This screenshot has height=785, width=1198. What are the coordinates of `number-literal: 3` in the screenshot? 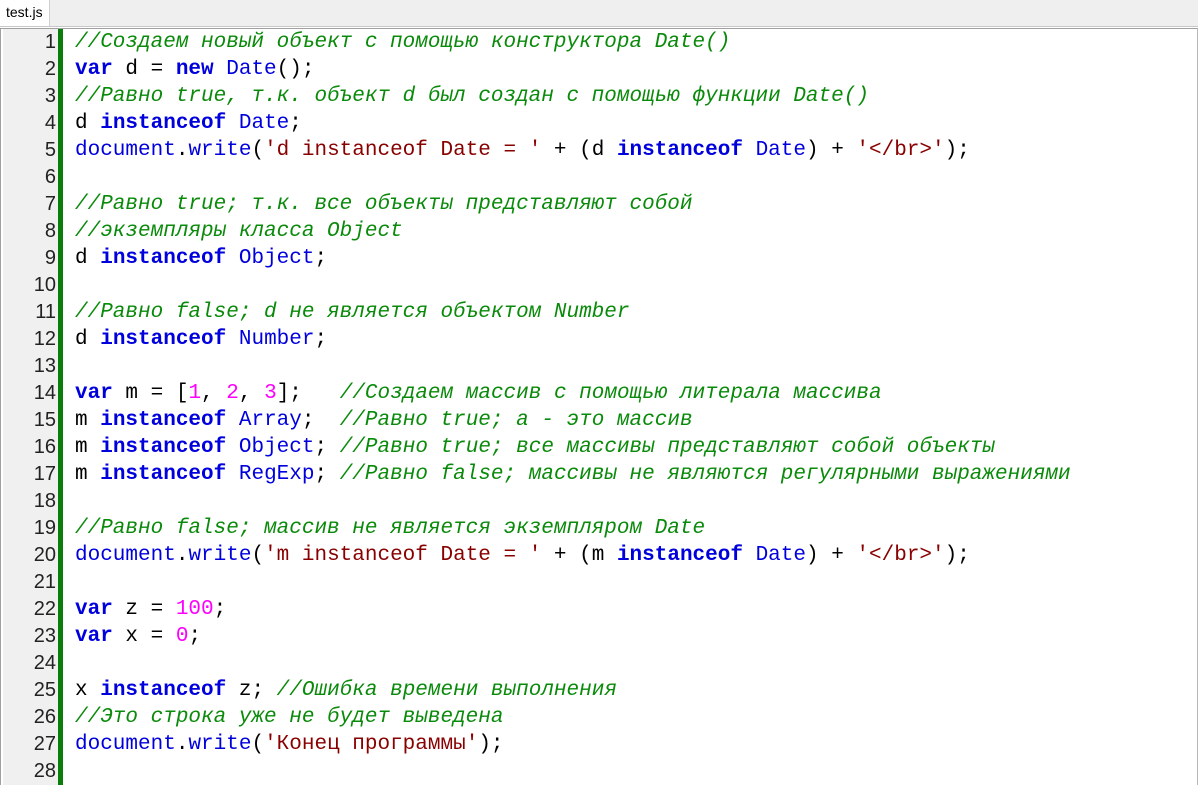 It's located at (270, 393).